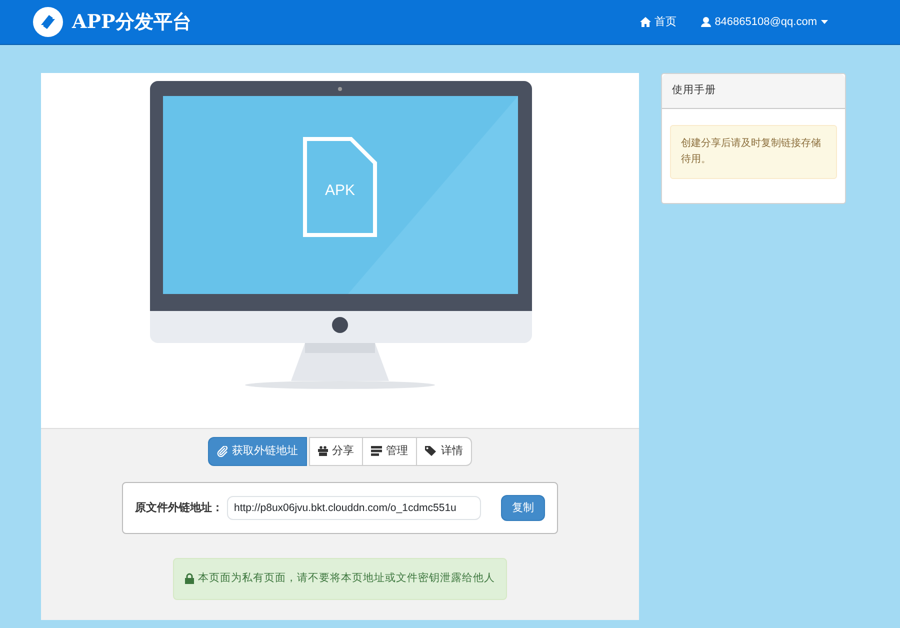  I want to click on tab: 分享, so click(336, 451).